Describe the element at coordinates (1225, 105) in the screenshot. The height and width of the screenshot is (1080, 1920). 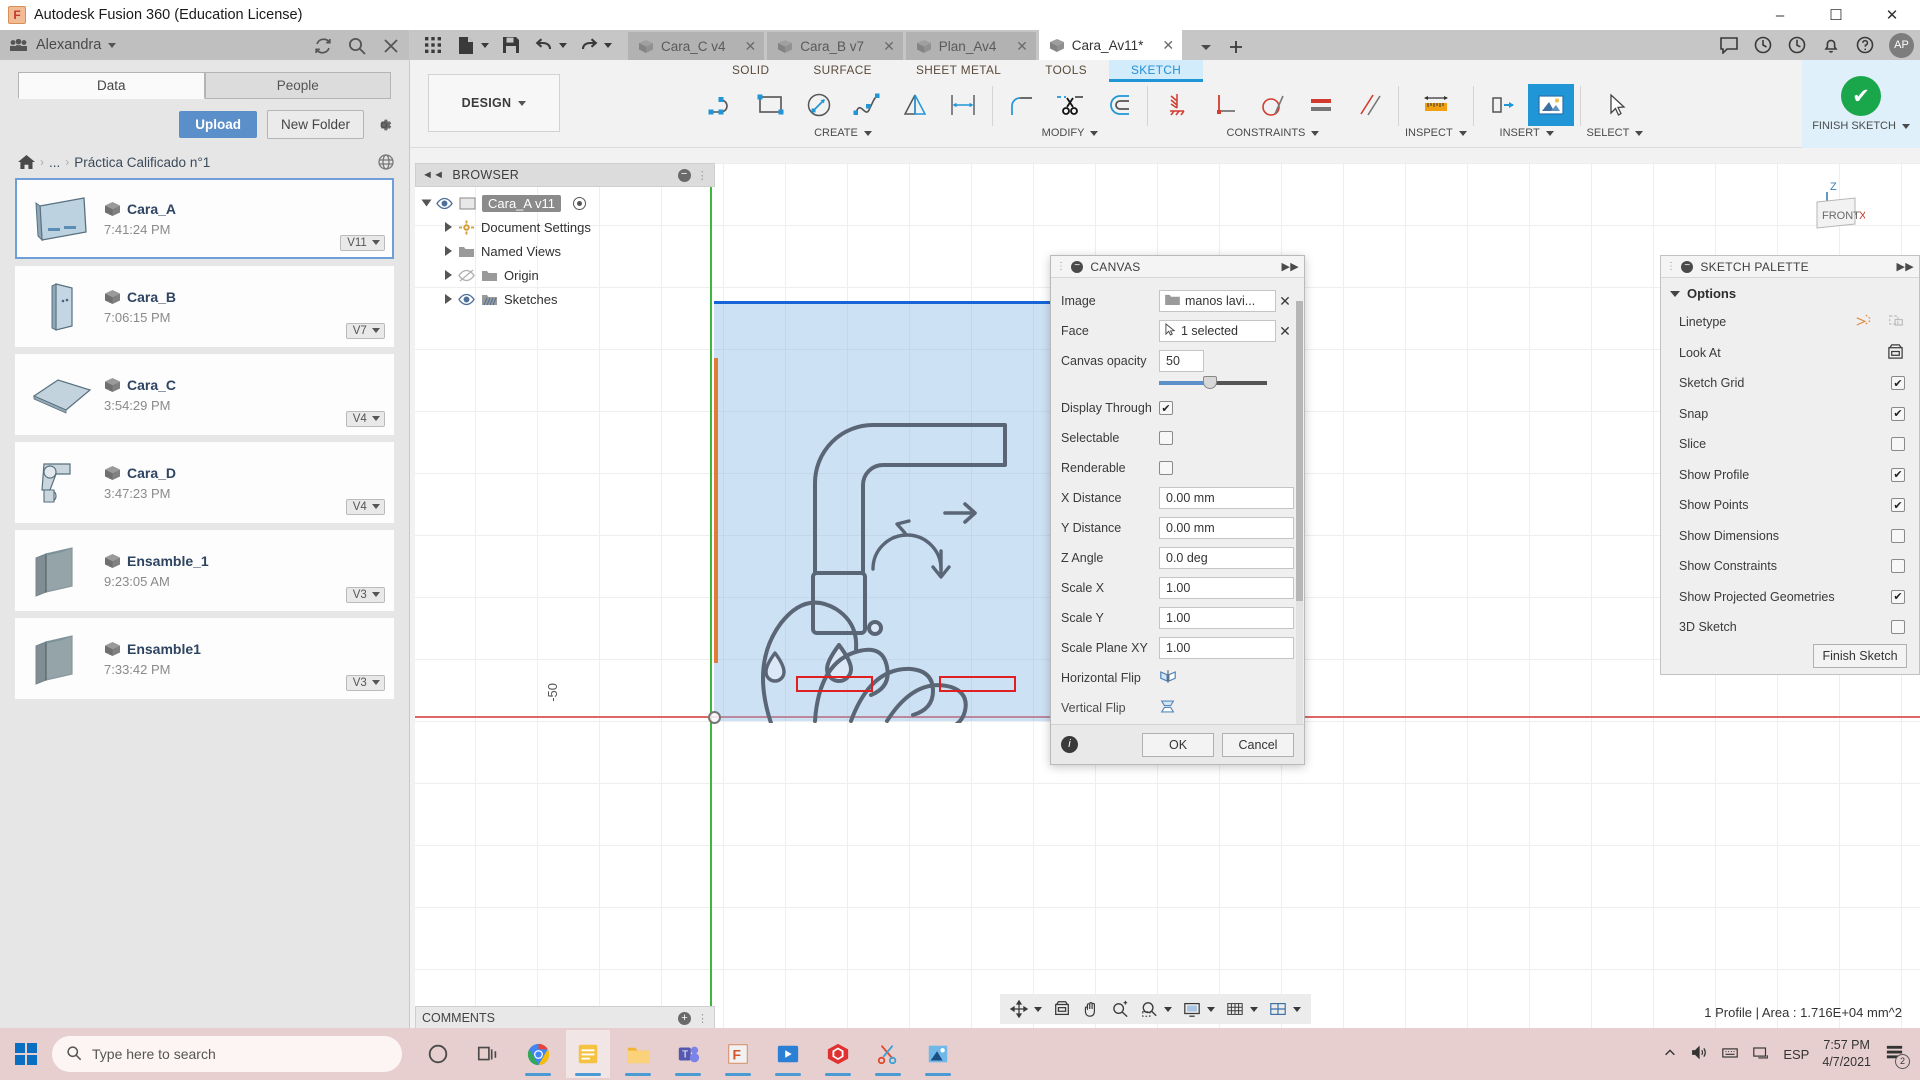
I see `perpendicular-icon` at that location.